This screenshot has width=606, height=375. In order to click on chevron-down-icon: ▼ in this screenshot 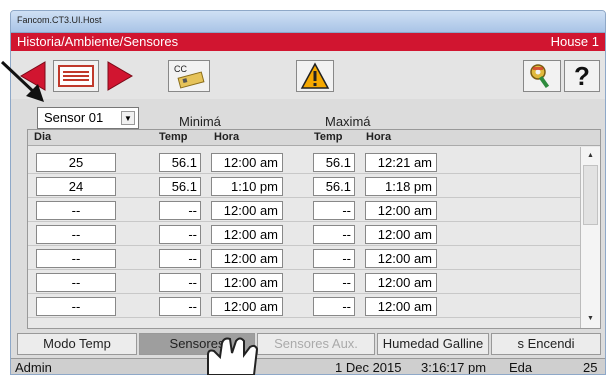, I will do `click(128, 118)`.